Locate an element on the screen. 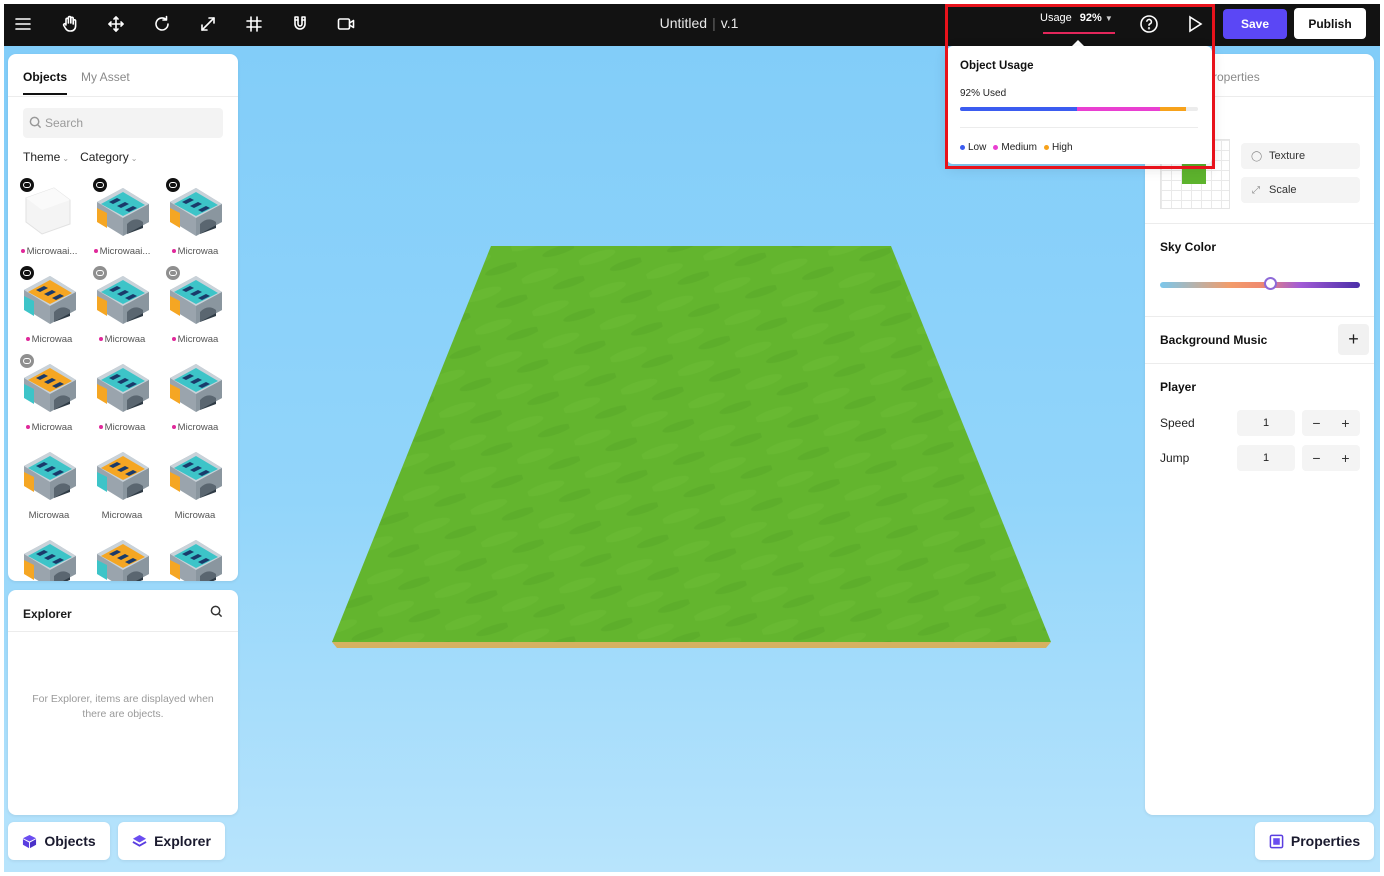  theme-filter-label: Theme is located at coordinates (42, 157).